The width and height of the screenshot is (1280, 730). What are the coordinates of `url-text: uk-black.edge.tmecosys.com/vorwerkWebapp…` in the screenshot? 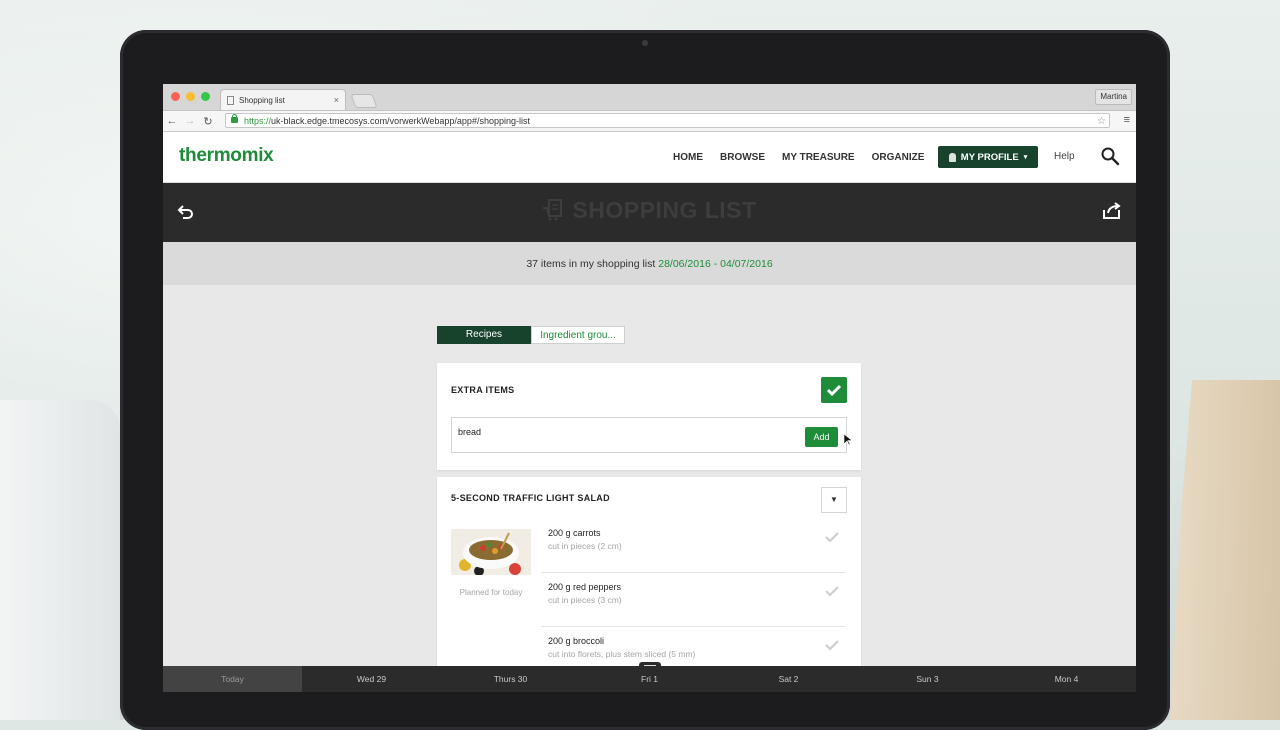 It's located at (400, 121).